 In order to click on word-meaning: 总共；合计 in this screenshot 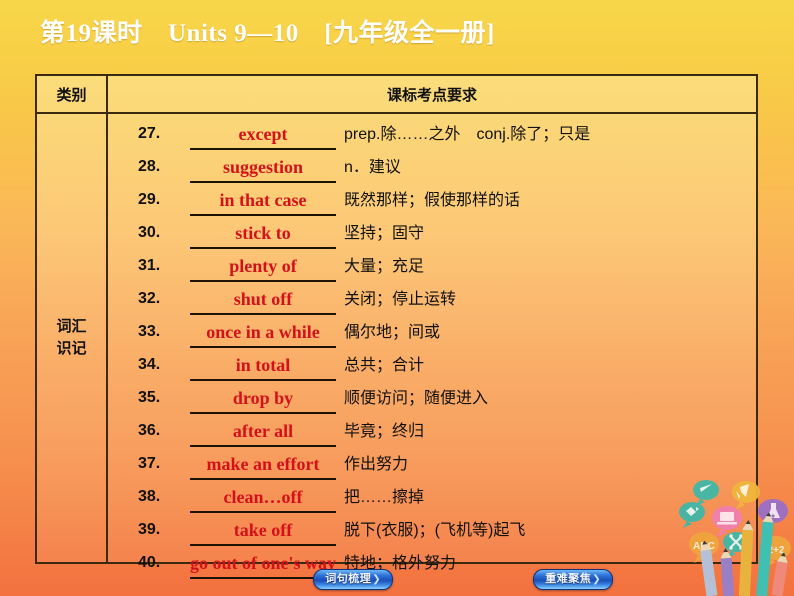, I will do `click(384, 365)`.